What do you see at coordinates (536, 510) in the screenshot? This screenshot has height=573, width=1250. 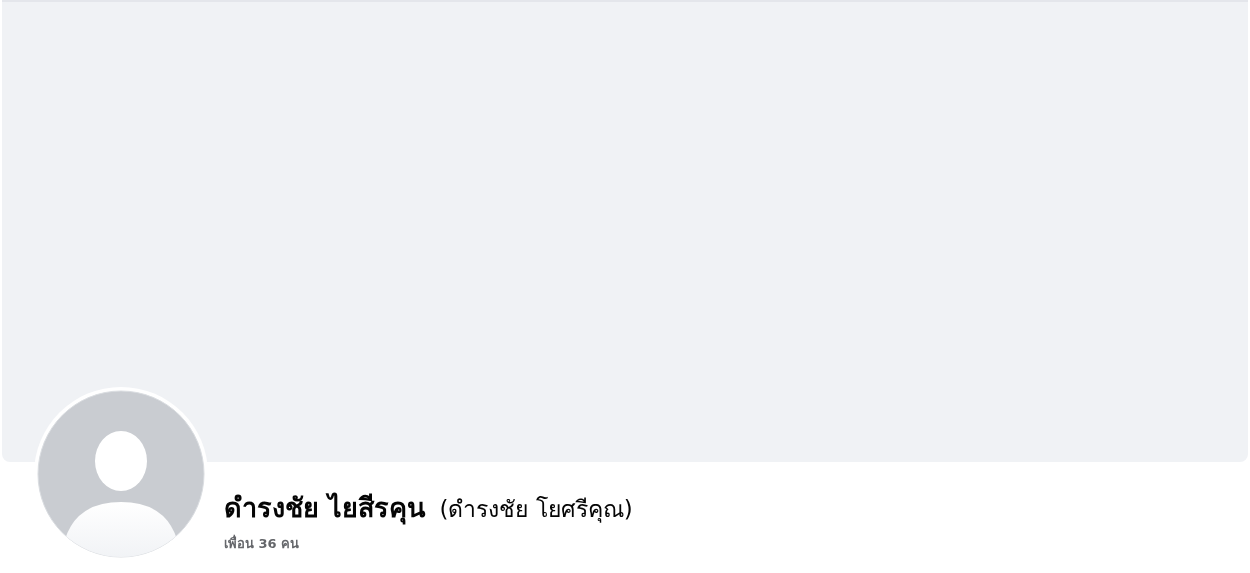 I see `alternate-name: (ดำรงชัย โยศรีคุณ)` at bounding box center [536, 510].